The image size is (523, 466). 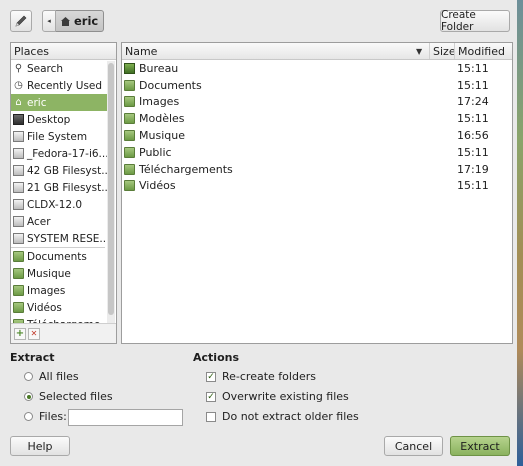 What do you see at coordinates (32, 357) in the screenshot?
I see `extract-section-title: Extract` at bounding box center [32, 357].